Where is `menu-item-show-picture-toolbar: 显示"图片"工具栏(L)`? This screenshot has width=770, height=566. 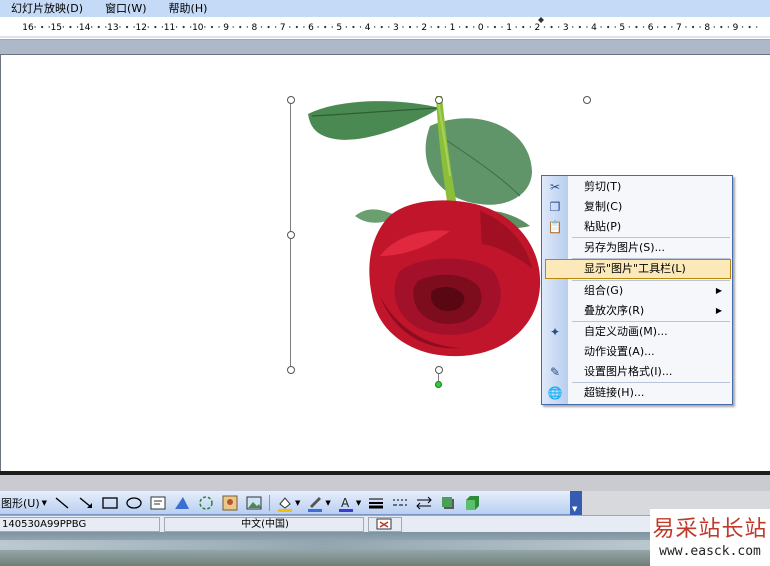 menu-item-show-picture-toolbar: 显示"图片"工具栏(L) is located at coordinates (638, 269).